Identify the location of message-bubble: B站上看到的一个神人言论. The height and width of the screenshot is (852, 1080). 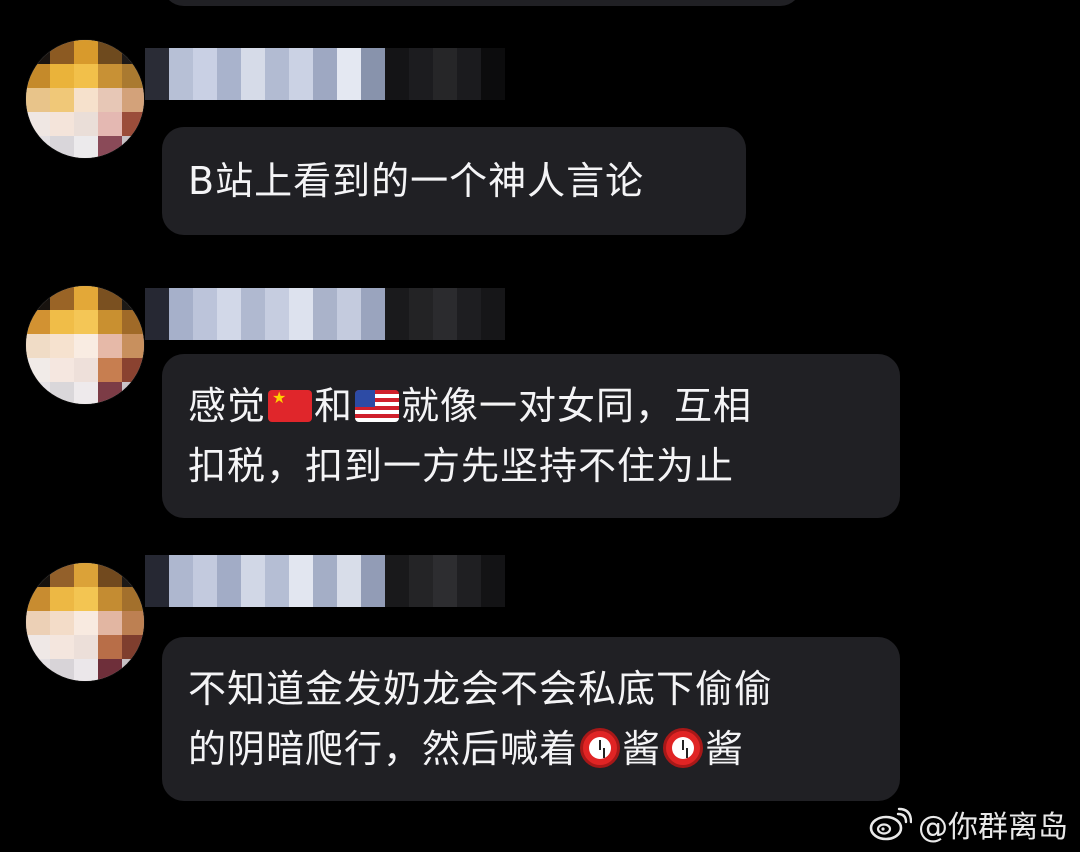
(454, 181).